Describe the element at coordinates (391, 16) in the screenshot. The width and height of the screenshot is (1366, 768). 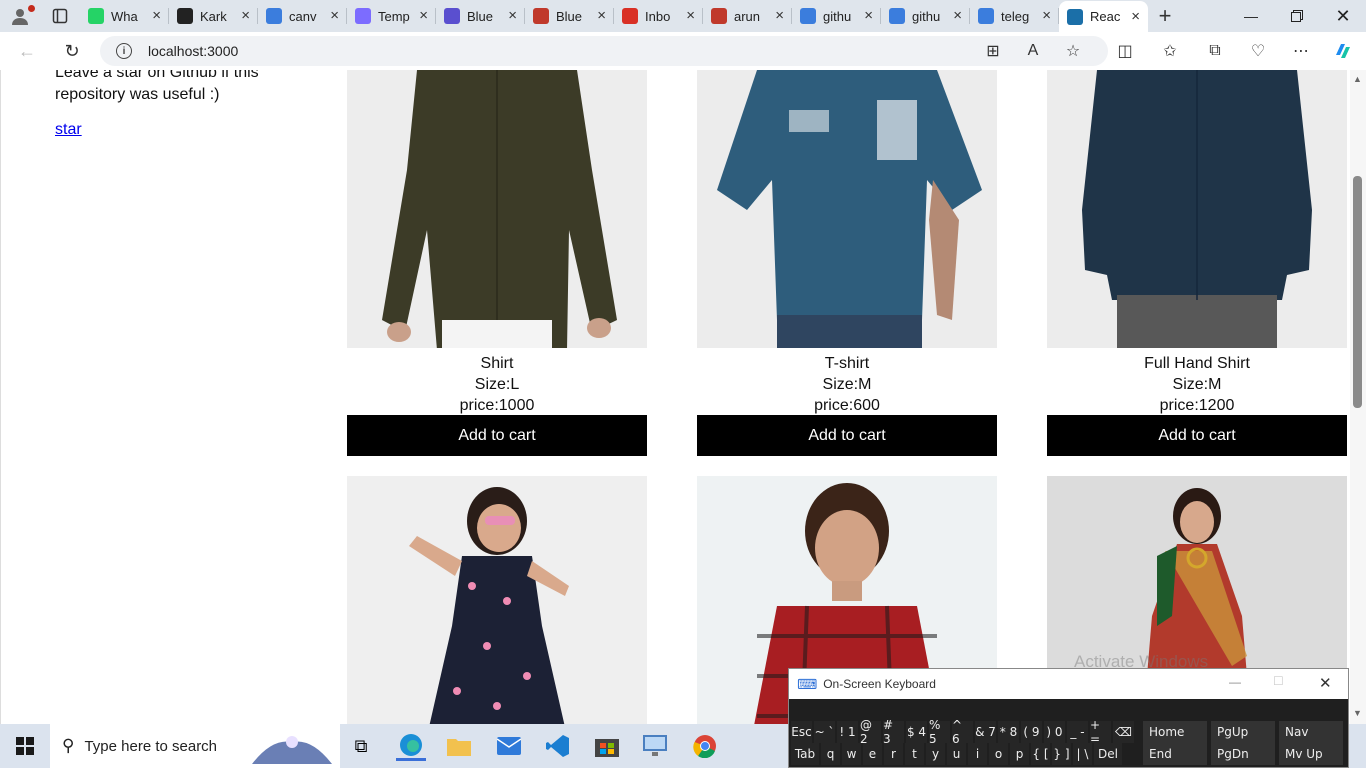
I see `browser-tab: Temp ×` at that location.